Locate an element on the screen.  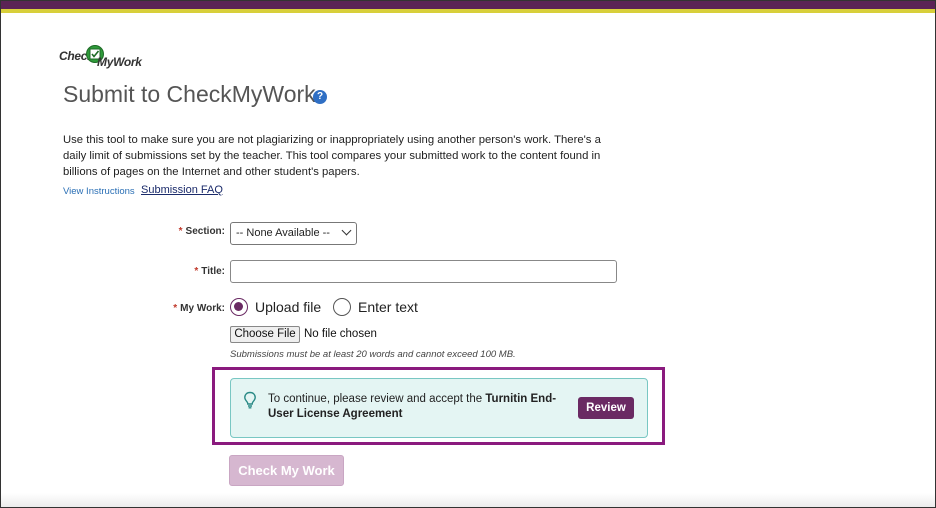
lightbulb-icon is located at coordinates (250, 402).